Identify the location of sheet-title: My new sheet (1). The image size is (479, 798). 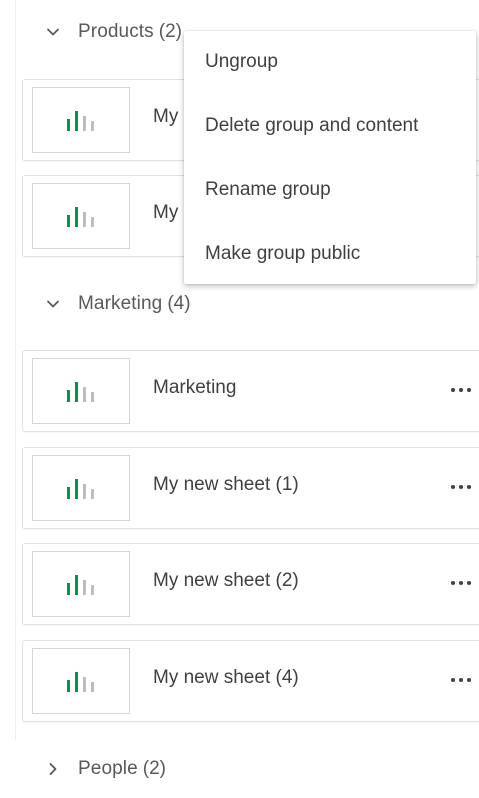
(226, 484).